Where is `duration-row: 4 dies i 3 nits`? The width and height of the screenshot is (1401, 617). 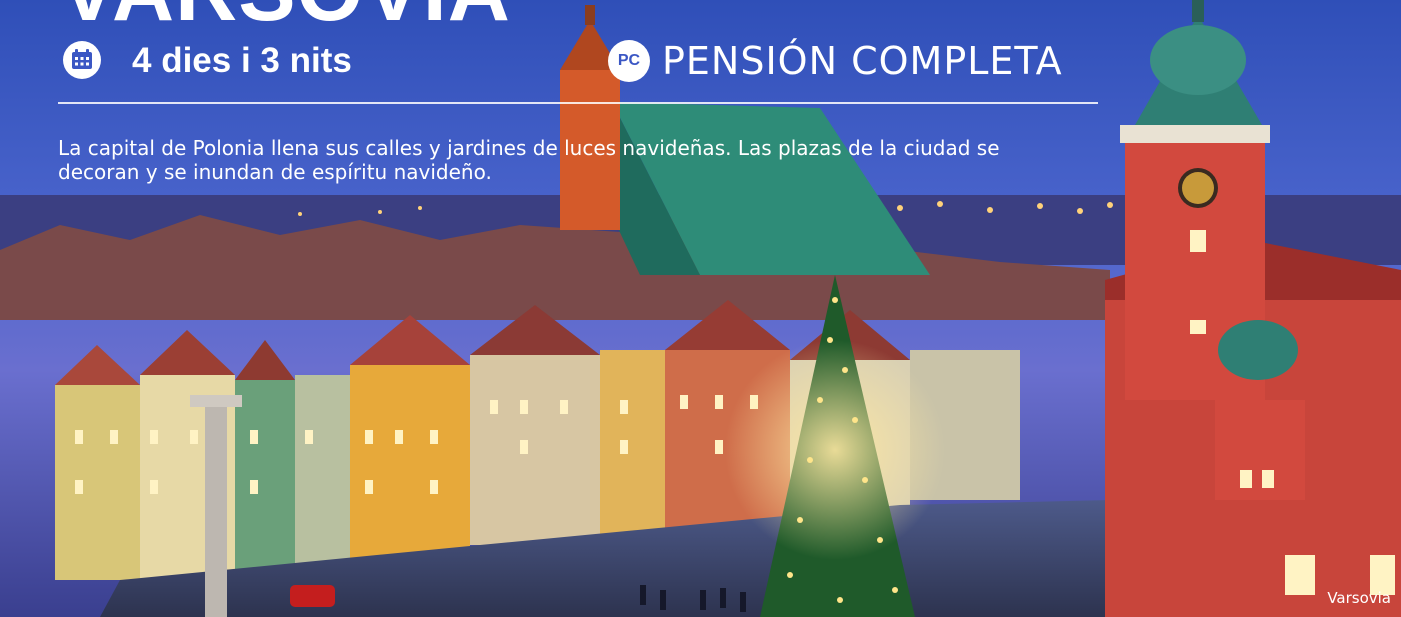 duration-row: 4 dies i 3 nits is located at coordinates (207, 60).